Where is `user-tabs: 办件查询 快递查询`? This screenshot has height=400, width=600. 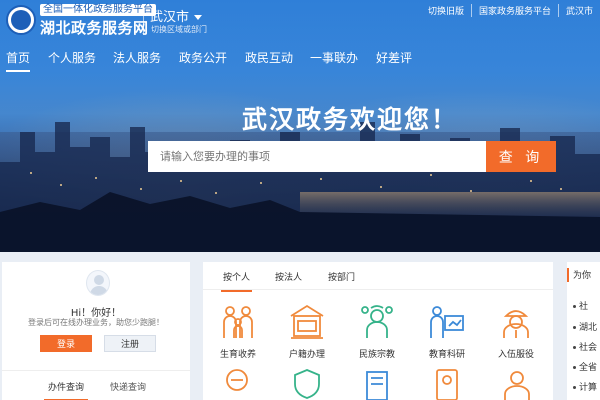 user-tabs: 办件查询 快递查询 is located at coordinates (96, 385).